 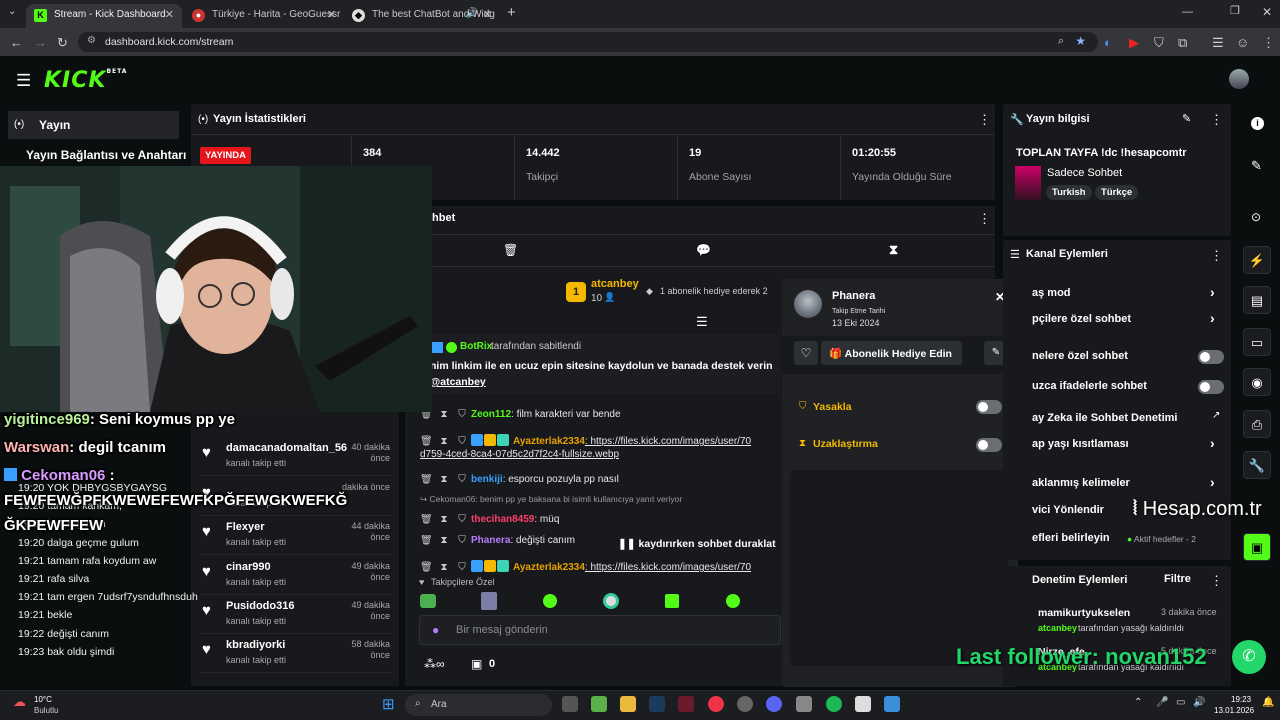 What do you see at coordinates (91, 40) in the screenshot?
I see `site-info-icon: ⚙` at bounding box center [91, 40].